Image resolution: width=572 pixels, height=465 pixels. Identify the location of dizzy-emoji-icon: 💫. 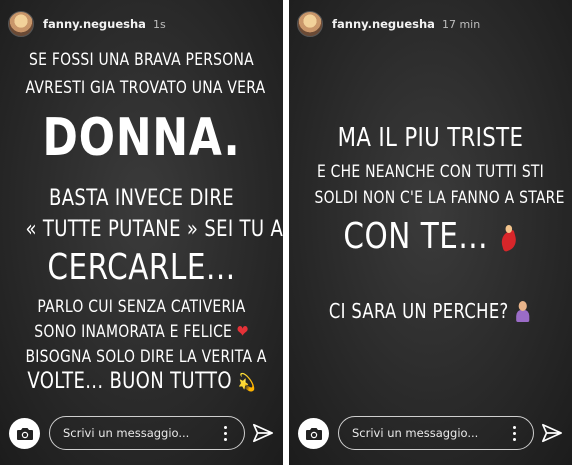
(246, 383).